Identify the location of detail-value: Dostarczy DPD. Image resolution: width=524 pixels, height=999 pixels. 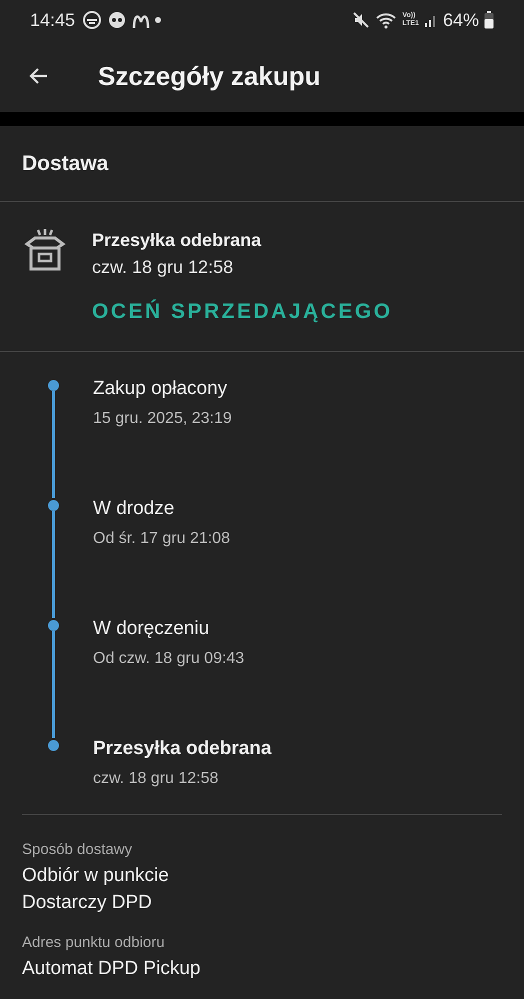
(87, 903).